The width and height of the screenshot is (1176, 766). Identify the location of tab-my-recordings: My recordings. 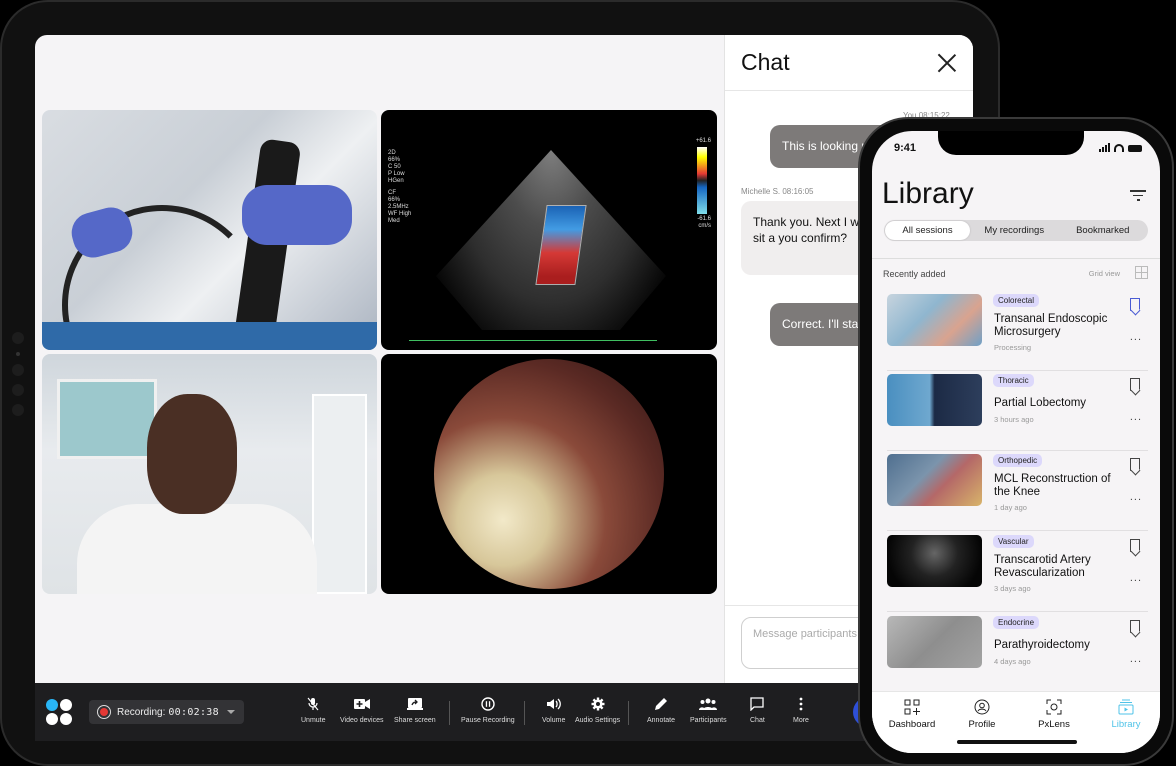
(1014, 230).